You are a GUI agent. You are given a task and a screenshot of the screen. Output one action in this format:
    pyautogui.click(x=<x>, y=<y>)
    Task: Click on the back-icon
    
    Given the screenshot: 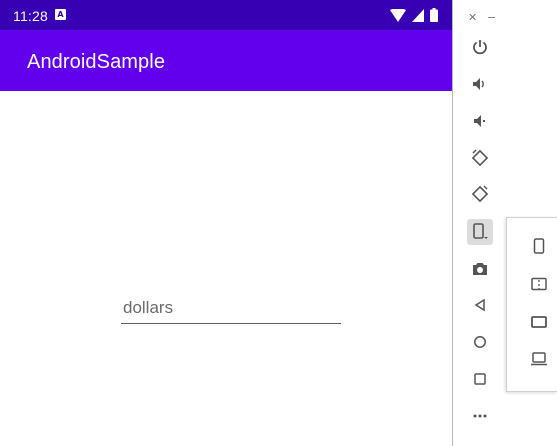 What is the action you would take?
    pyautogui.click(x=480, y=305)
    